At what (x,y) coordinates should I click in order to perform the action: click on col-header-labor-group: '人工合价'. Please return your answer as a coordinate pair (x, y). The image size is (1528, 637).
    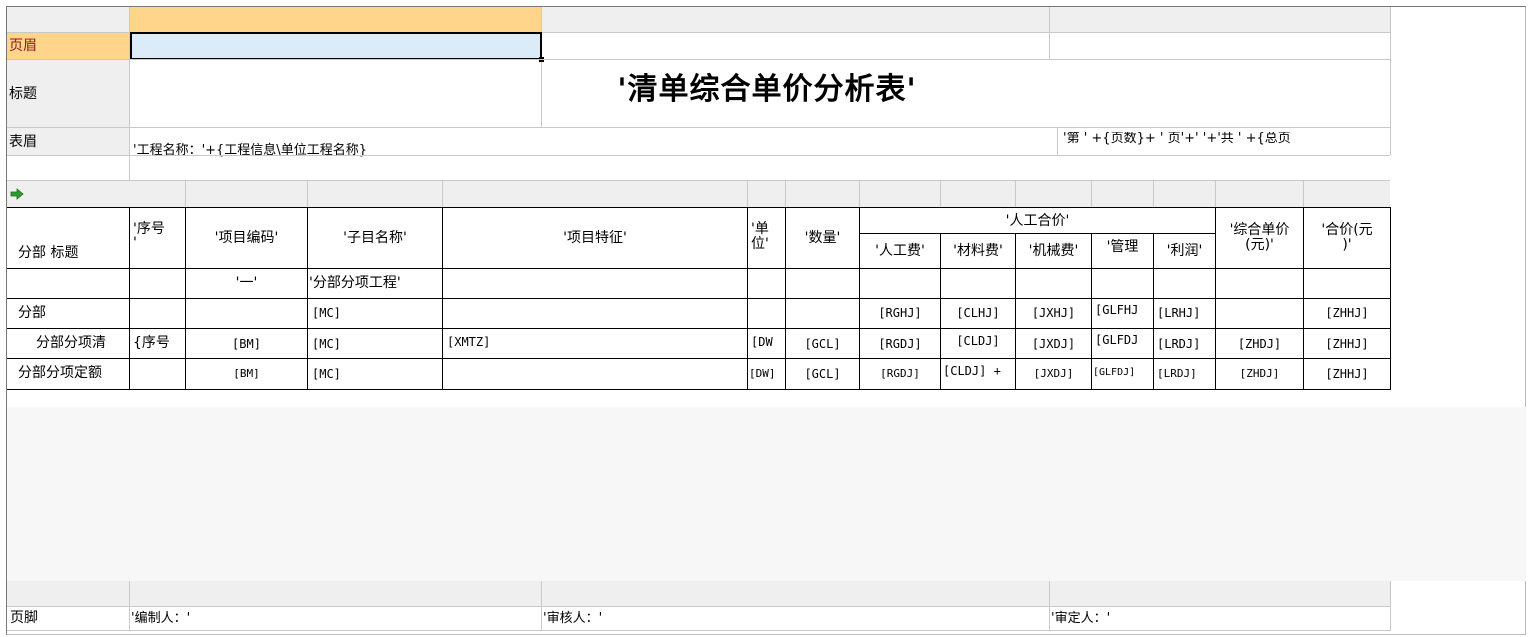
    Looking at the image, I should click on (1037, 221).